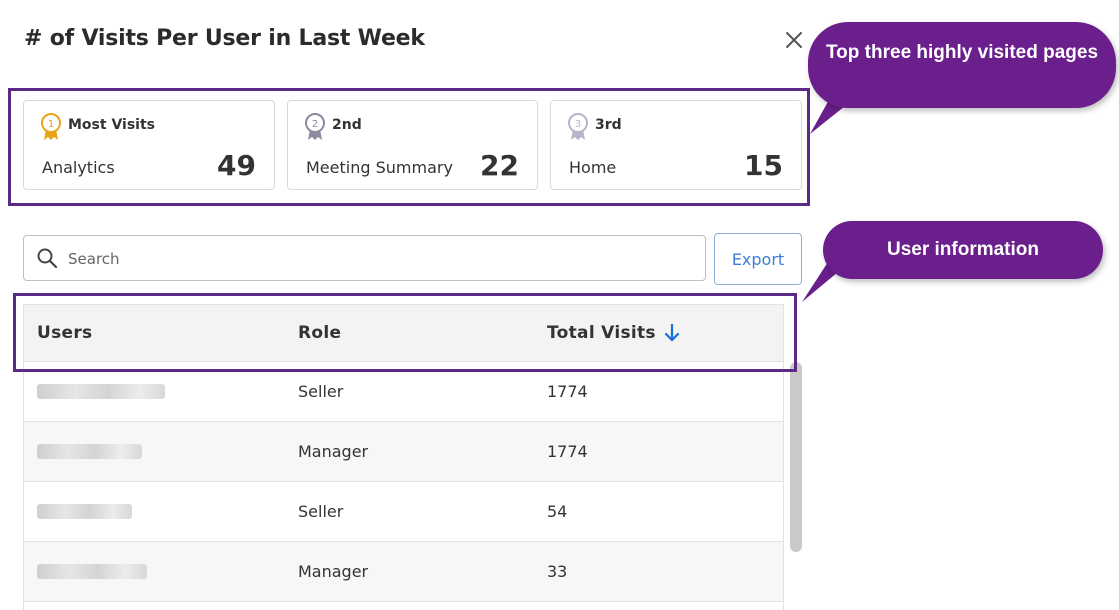 This screenshot has height=610, width=1119. What do you see at coordinates (47, 258) in the screenshot?
I see `search-icon` at bounding box center [47, 258].